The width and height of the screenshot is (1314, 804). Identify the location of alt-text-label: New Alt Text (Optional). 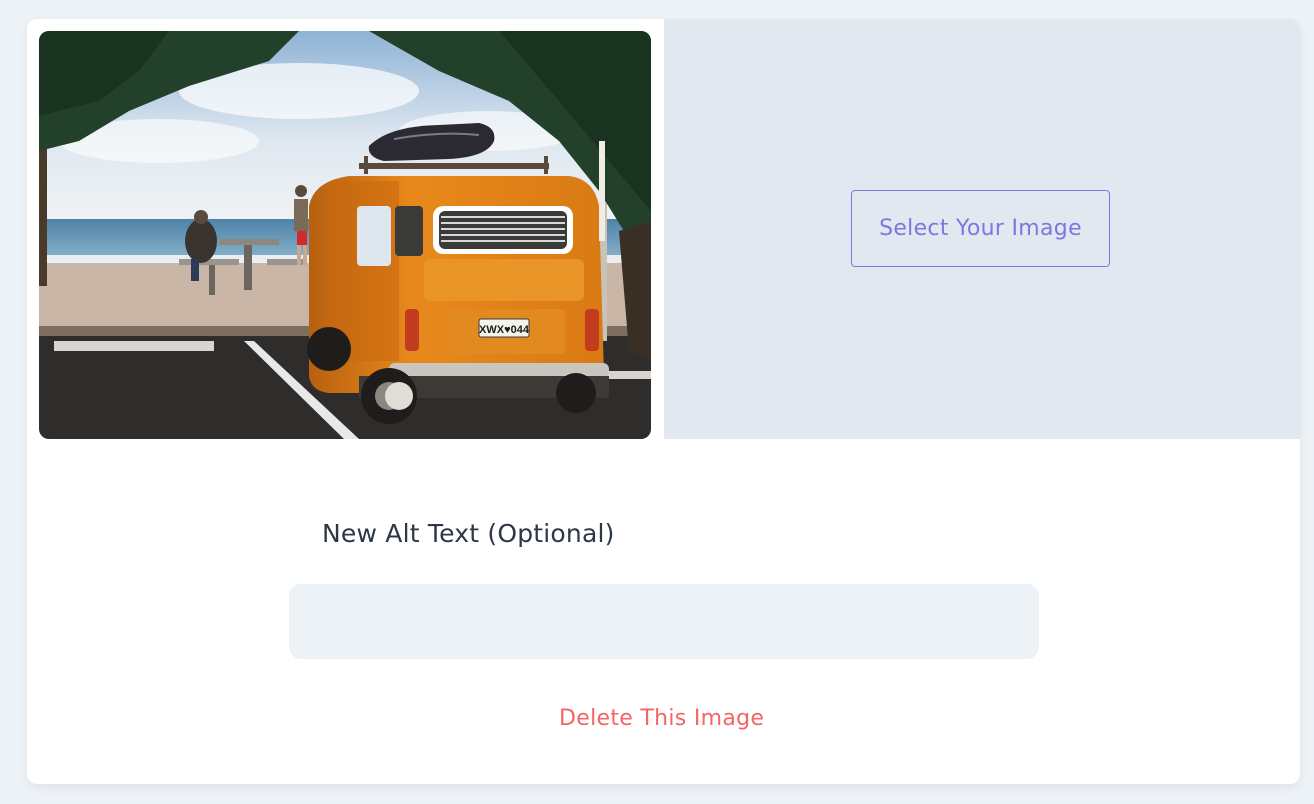
(468, 533).